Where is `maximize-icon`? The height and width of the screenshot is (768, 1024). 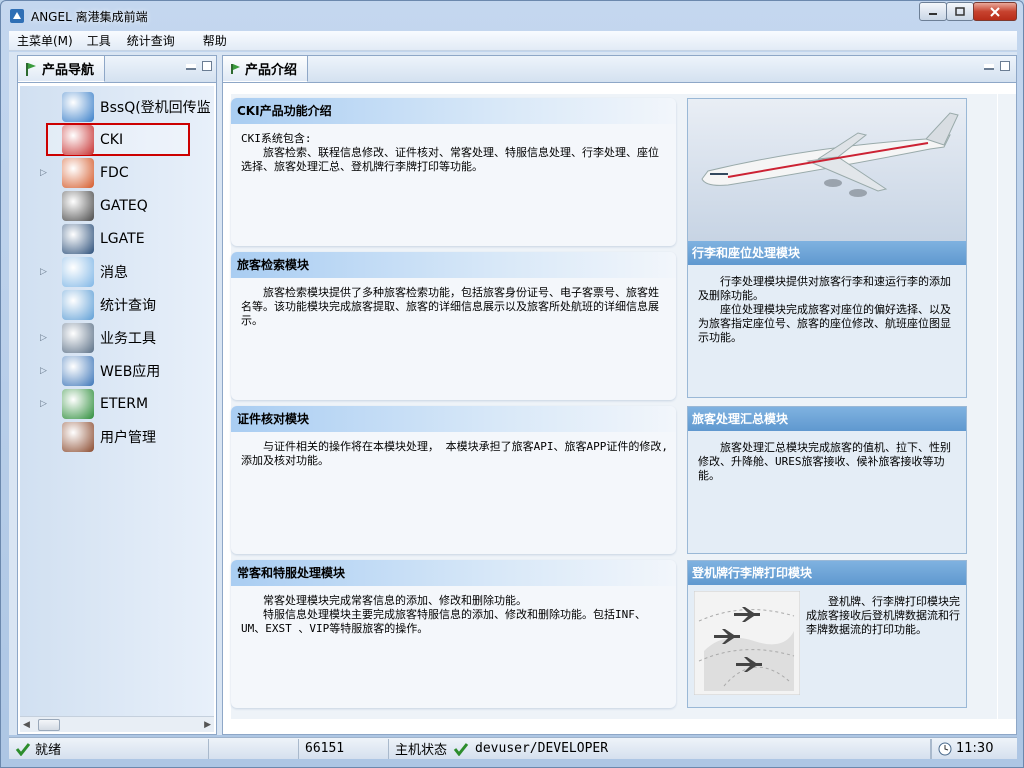 maximize-icon is located at coordinates (960, 11).